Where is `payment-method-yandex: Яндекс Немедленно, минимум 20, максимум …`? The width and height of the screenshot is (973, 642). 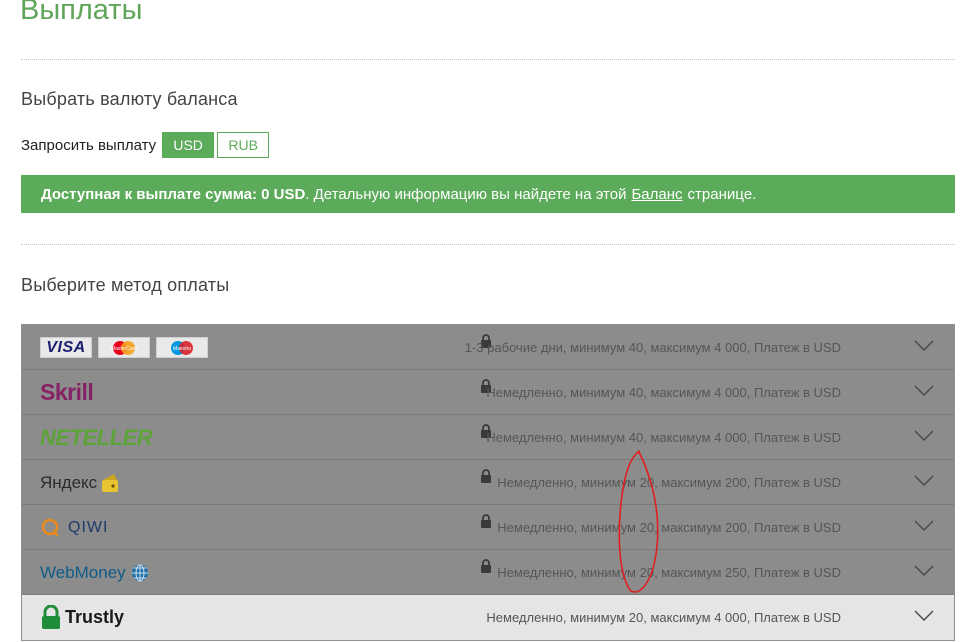 payment-method-yandex: Яндекс Немедленно, минимум 20, максимум … is located at coordinates (488, 482).